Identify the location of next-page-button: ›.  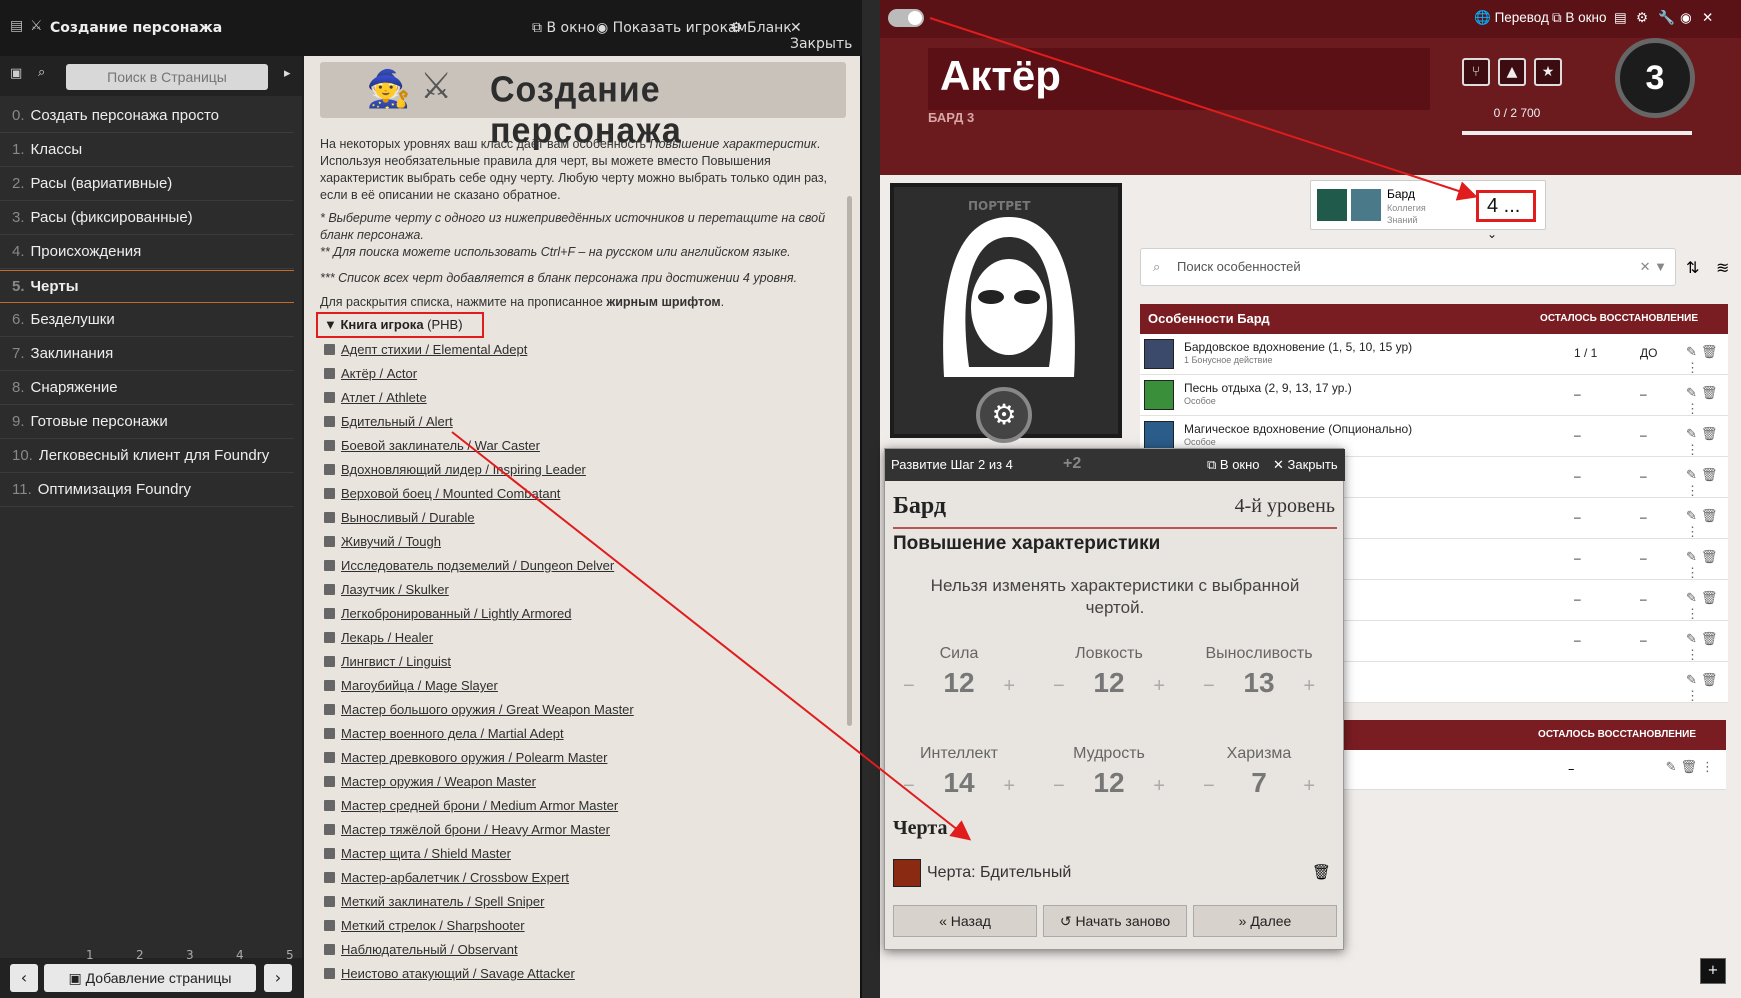
(278, 978).